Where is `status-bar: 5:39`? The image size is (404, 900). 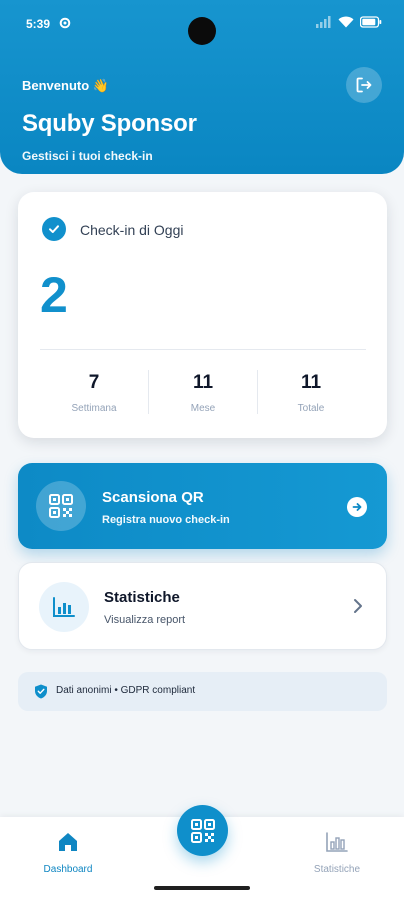 status-bar: 5:39 is located at coordinates (202, 24).